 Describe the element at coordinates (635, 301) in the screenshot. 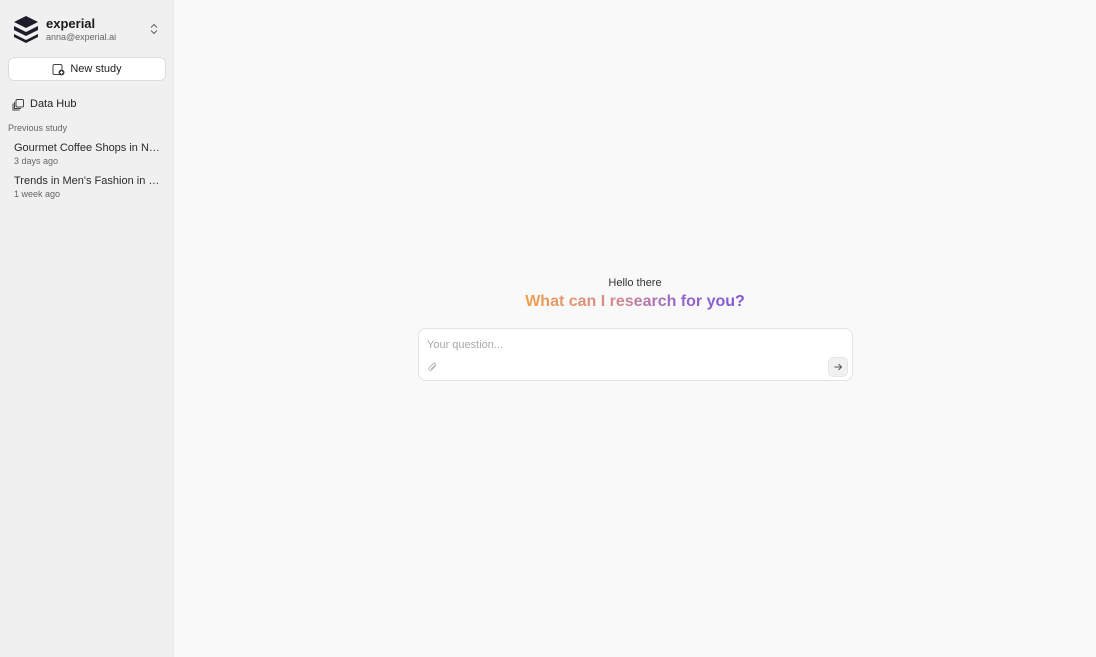

I see `headline: What can I research for you?` at that location.